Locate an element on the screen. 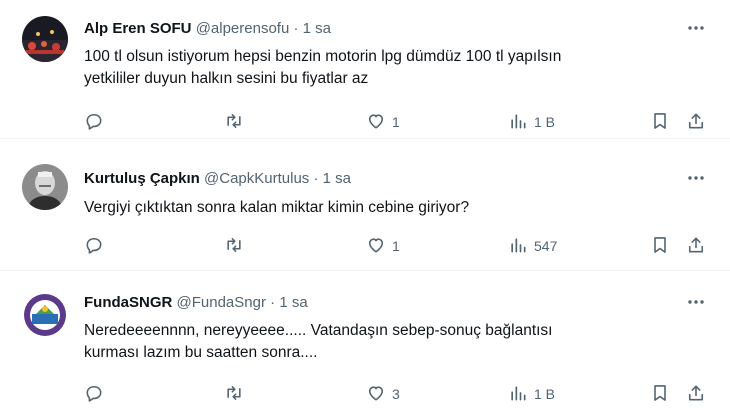  action-bar: 1 547 is located at coordinates (365, 246).